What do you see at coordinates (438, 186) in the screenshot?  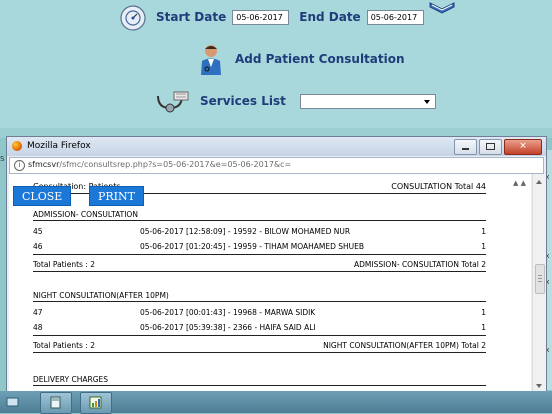 I see `report-header-right: CONSULTATION Total 44` at bounding box center [438, 186].